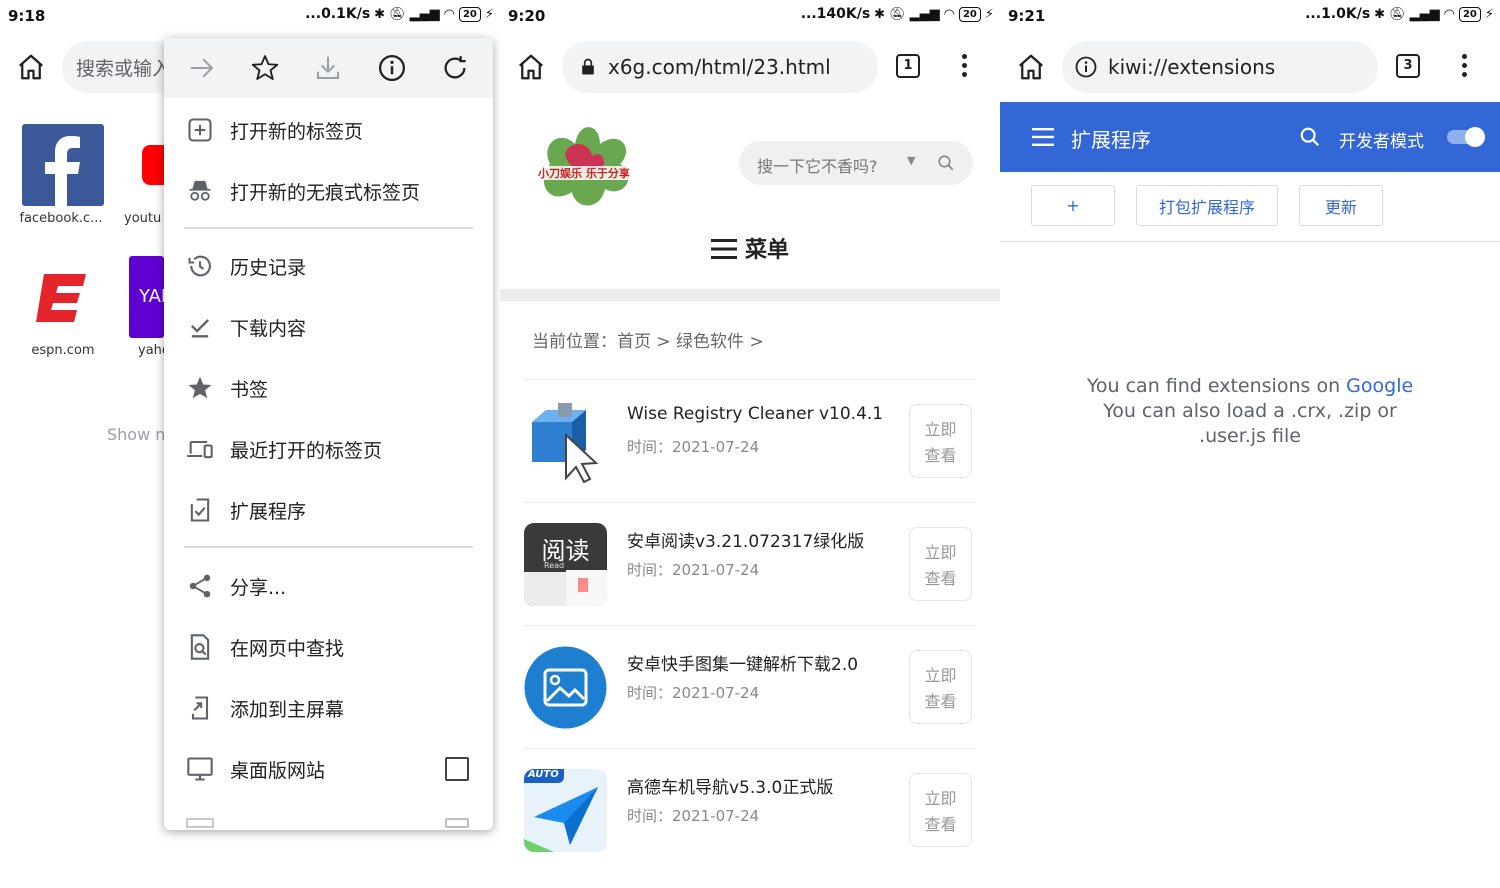 The width and height of the screenshot is (1500, 888). I want to click on site-menu-toggle: 菜单, so click(750, 248).